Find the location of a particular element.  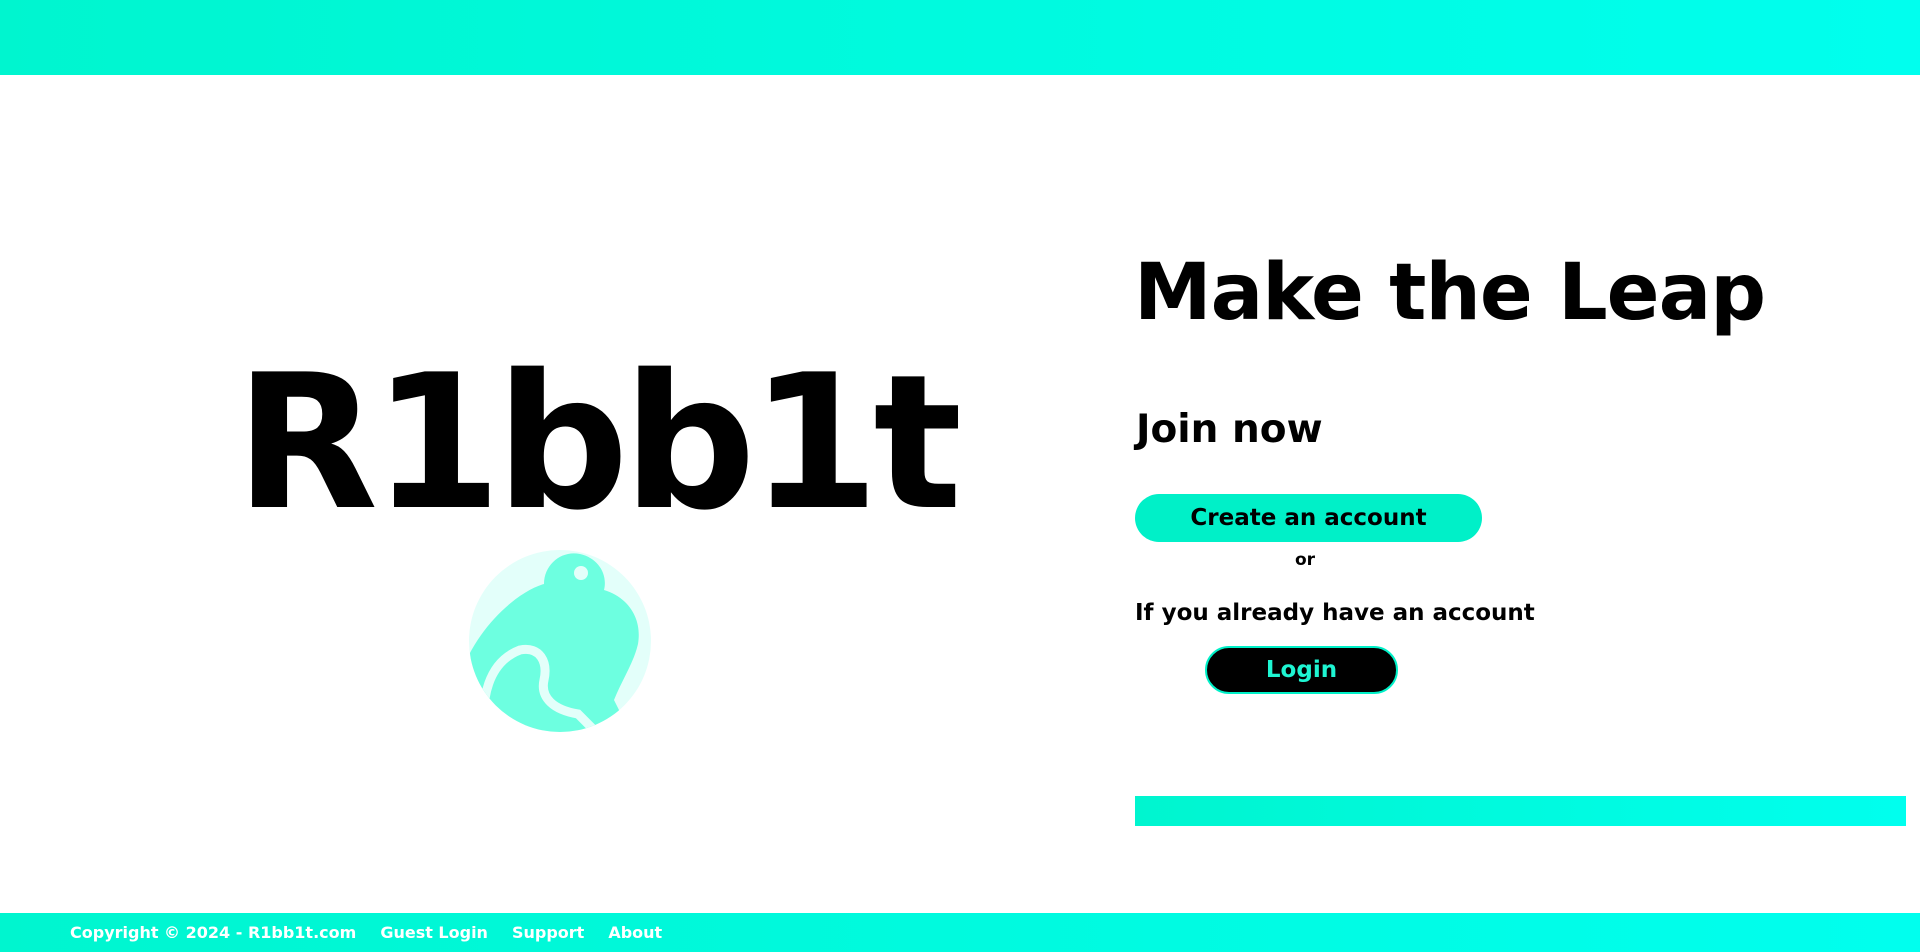

copyright-text: Copyright © 2024 - R1bb1t.com is located at coordinates (213, 932).